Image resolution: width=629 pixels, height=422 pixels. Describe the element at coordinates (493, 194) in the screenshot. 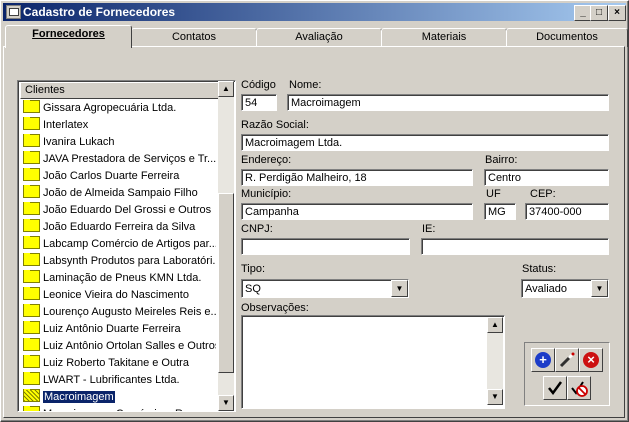

I see `uf-label: UF` at that location.